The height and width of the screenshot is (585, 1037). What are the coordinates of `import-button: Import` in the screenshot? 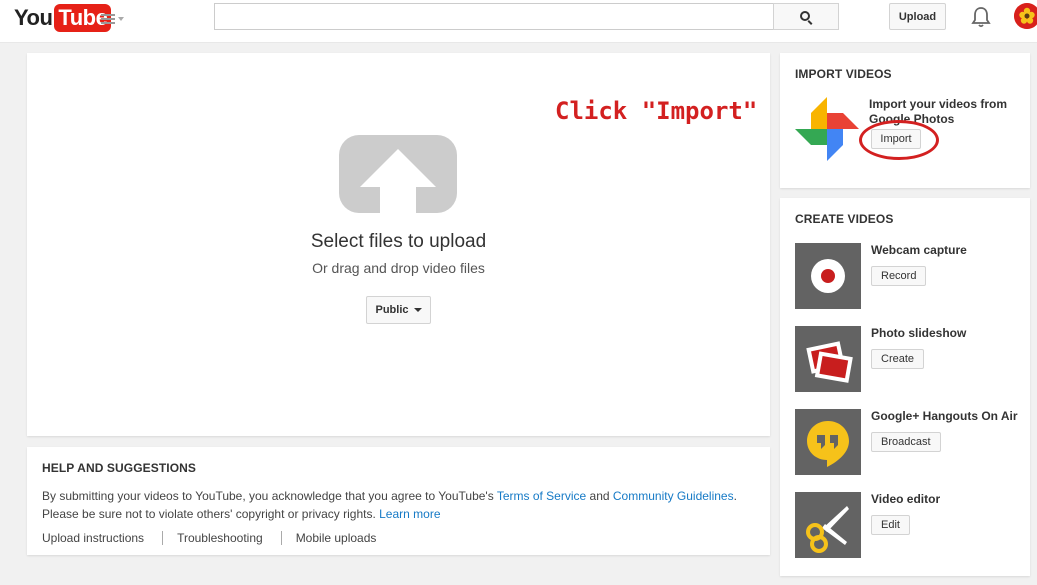 It's located at (896, 139).